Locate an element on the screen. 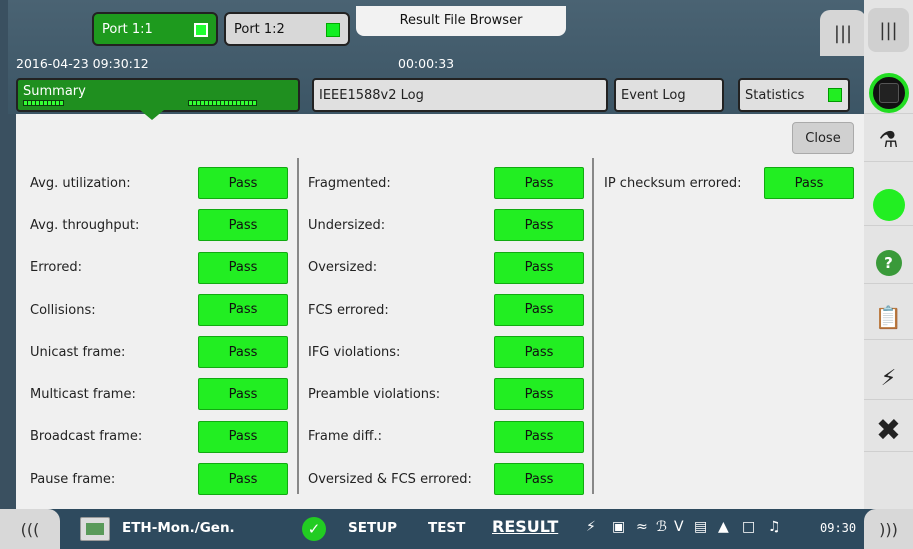  summary-row: Unicast frame: Pass is located at coordinates (159, 352).